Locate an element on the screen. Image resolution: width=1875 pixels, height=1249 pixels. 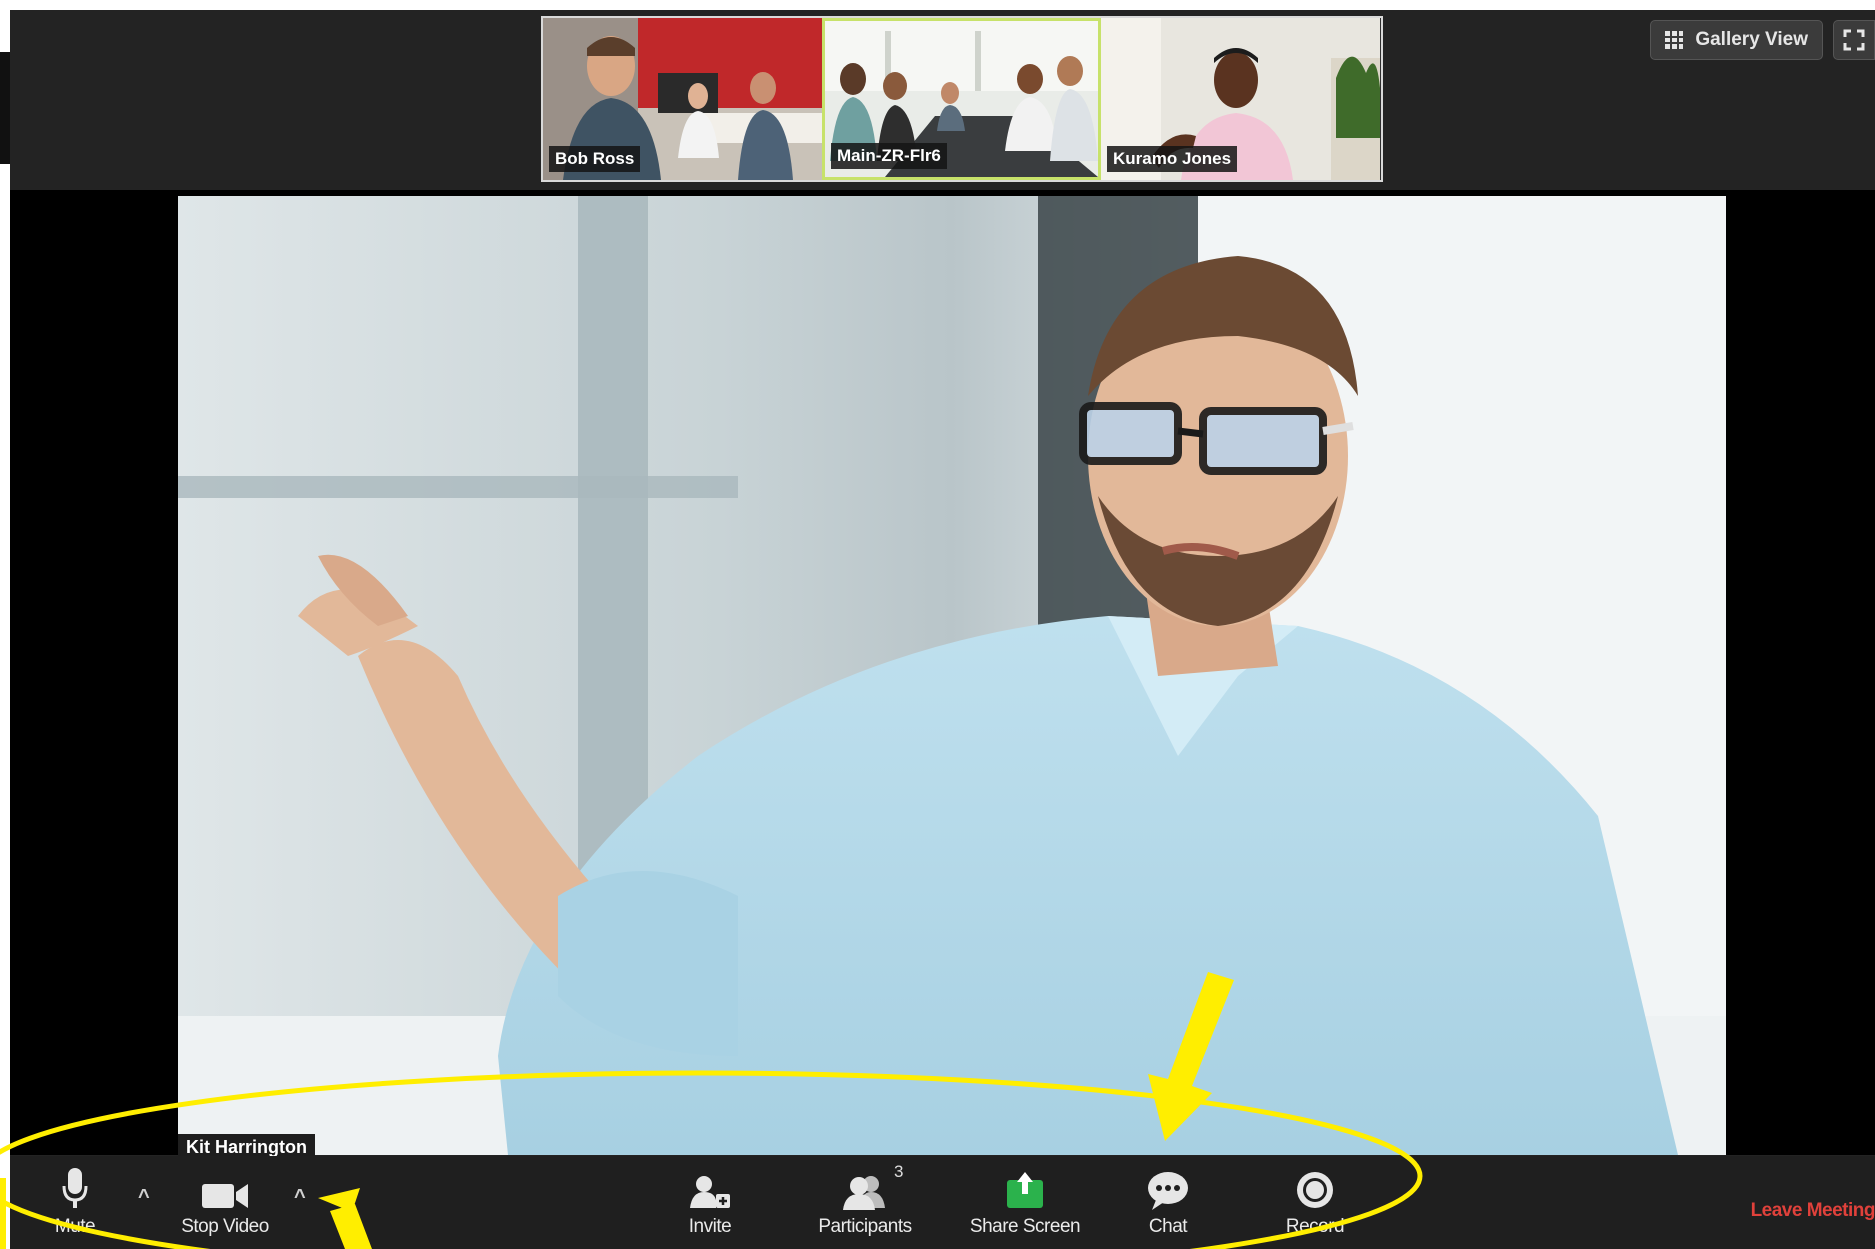
mute-label: Mute is located at coordinates (75, 1226).